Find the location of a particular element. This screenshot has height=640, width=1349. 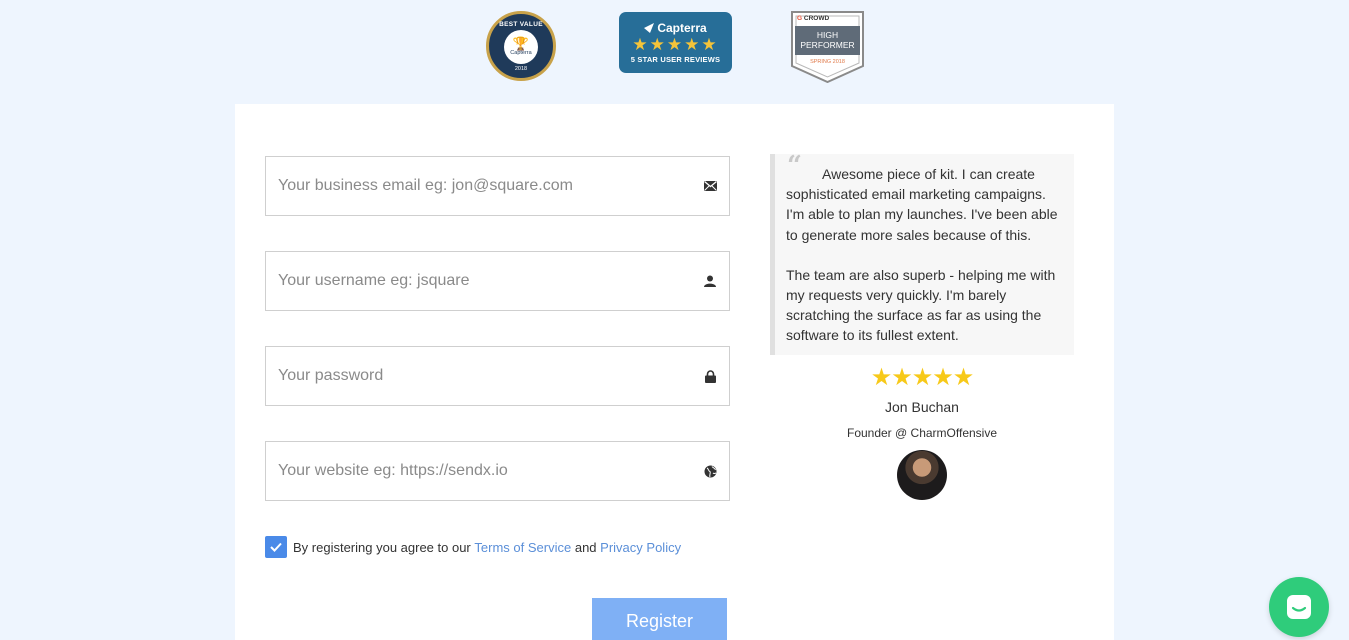

best-value-emblem: 🏆 Capterra is located at coordinates (521, 46).